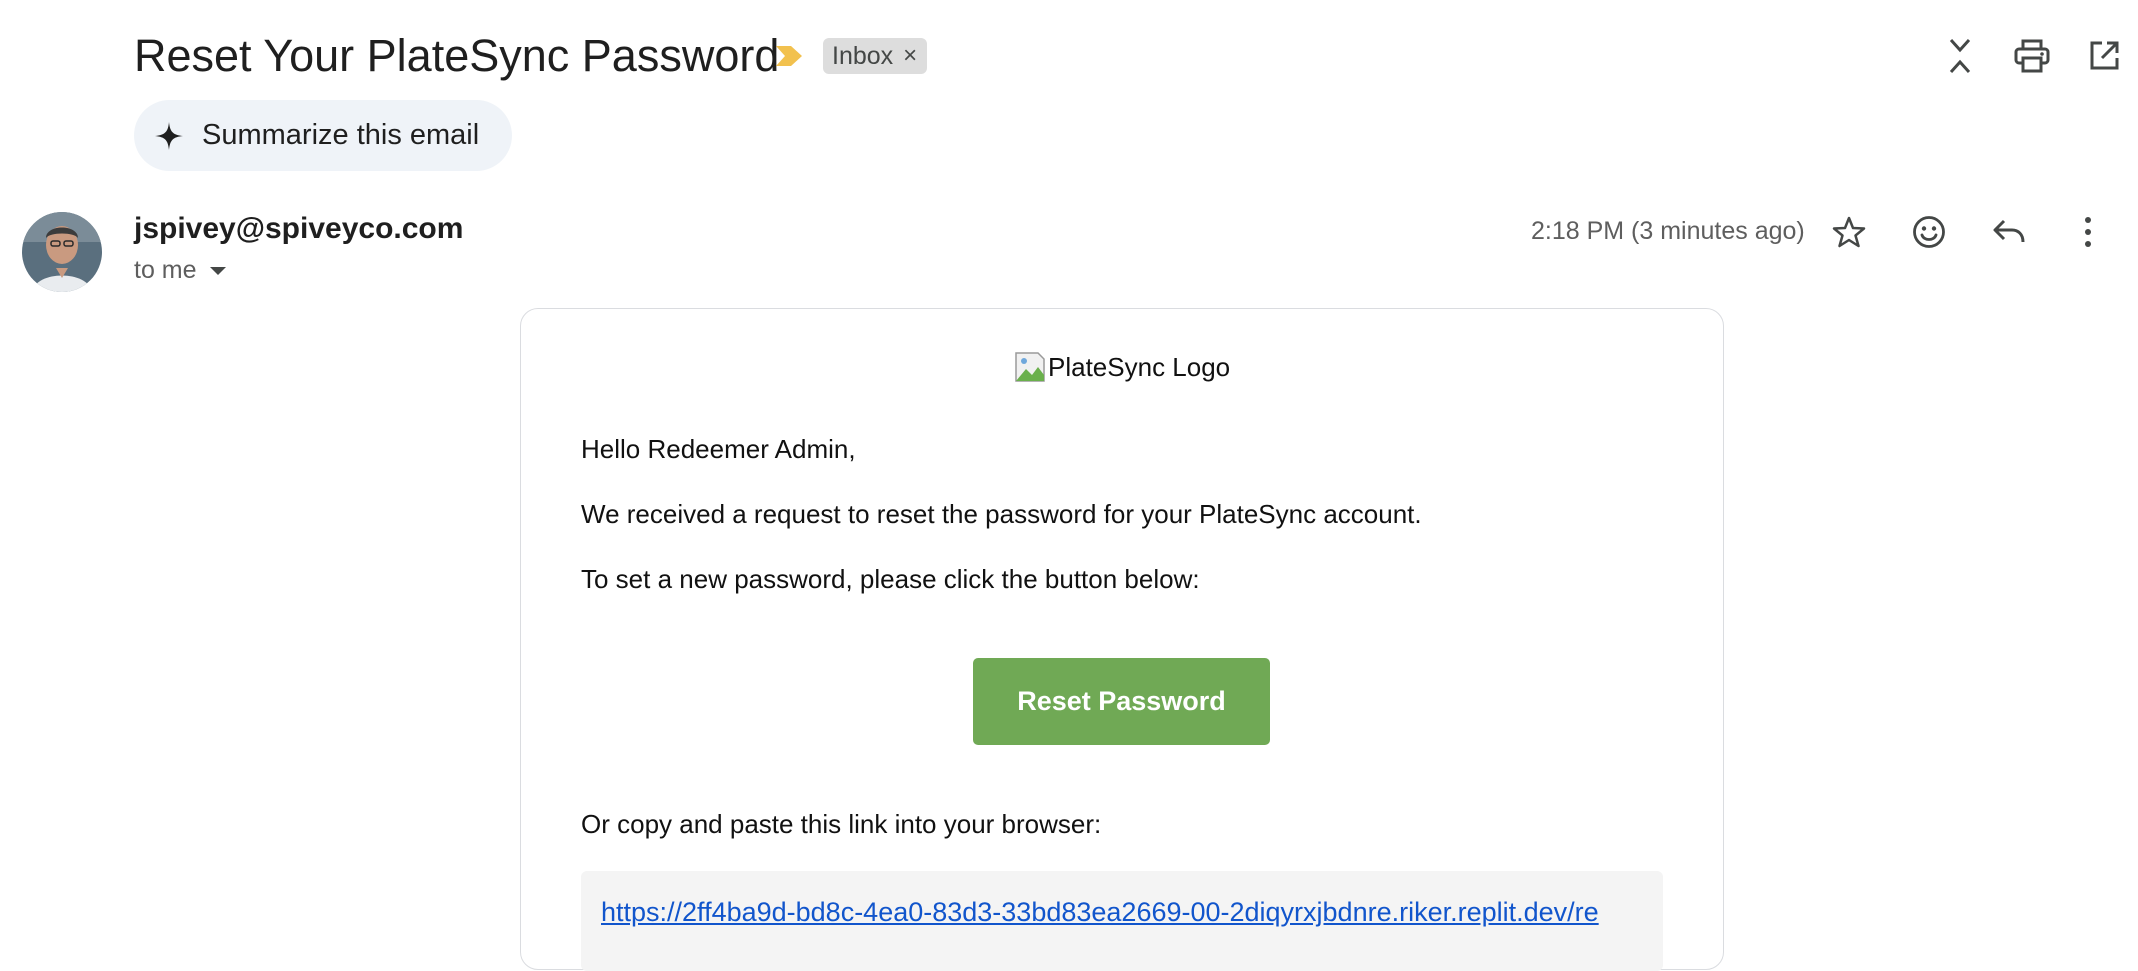 This screenshot has height=971, width=2138. What do you see at coordinates (910, 56) in the screenshot?
I see `remove-label-button: ×` at bounding box center [910, 56].